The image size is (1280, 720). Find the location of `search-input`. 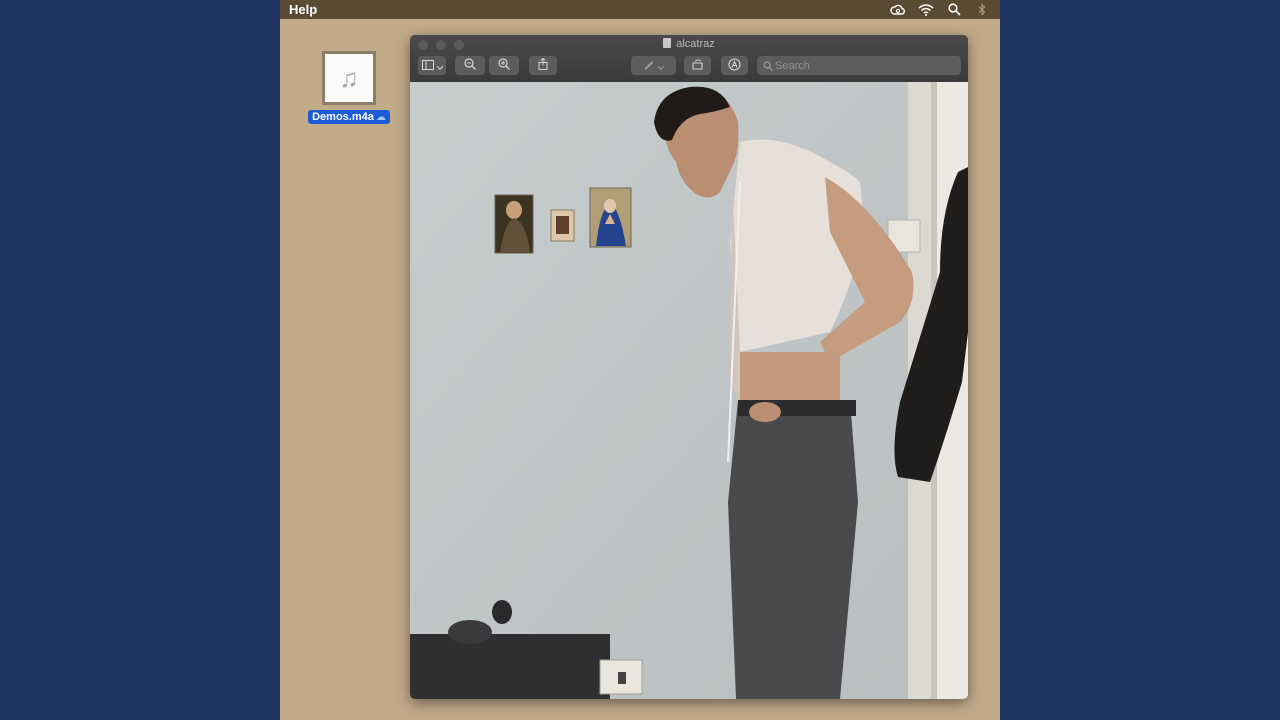

search-input is located at coordinates (864, 65).